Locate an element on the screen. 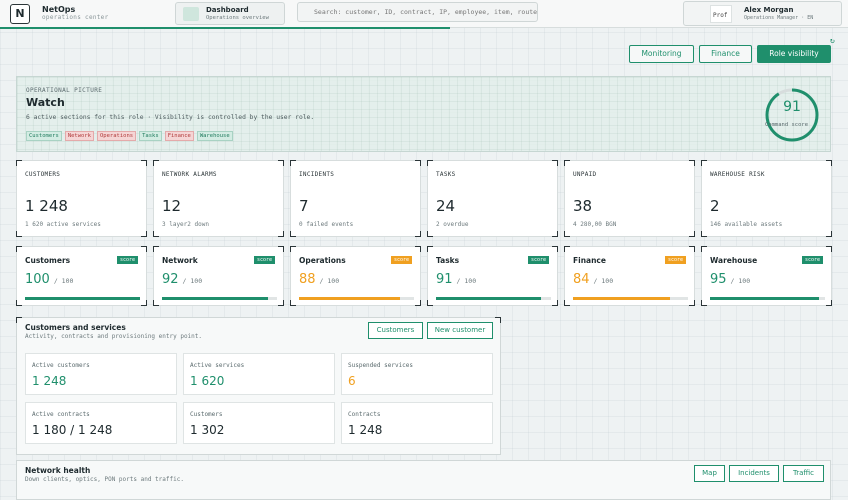 The image size is (848, 500). stat-label: Contracts is located at coordinates (364, 414).